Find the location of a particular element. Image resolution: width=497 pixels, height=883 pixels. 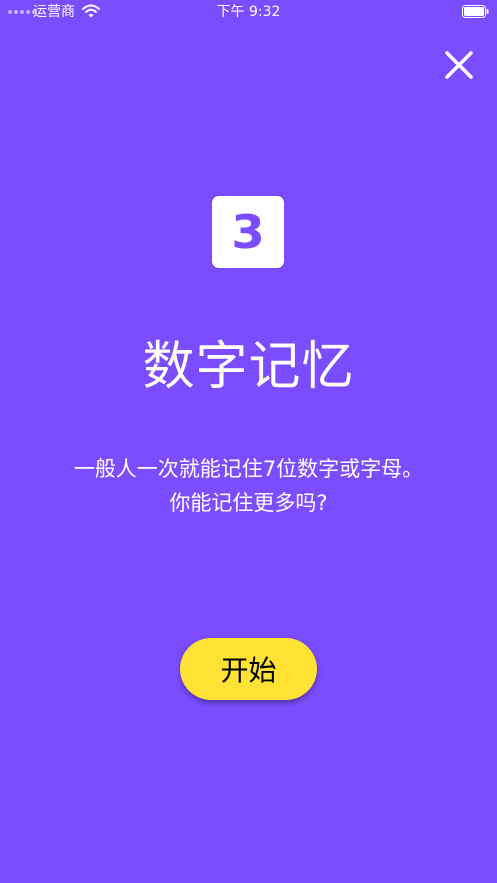

description-line-2: 你能记住更多吗? is located at coordinates (248, 503).